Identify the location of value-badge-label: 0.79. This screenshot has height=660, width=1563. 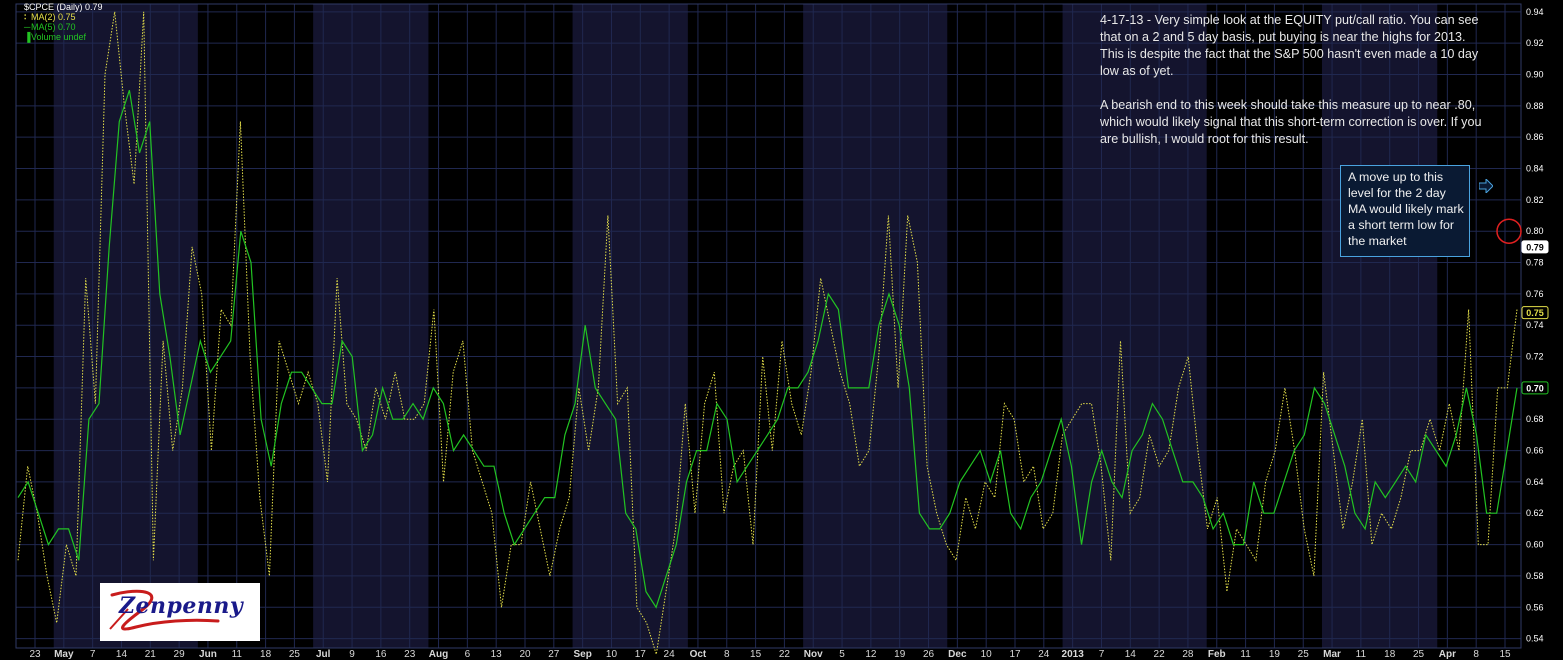
(1535, 247).